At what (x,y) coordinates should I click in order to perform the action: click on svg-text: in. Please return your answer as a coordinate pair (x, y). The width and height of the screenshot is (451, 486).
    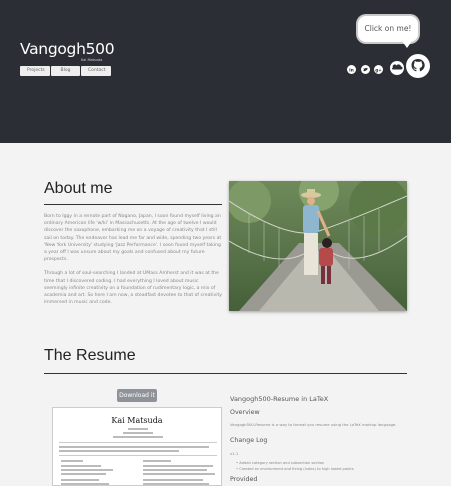
    Looking at the image, I should click on (351, 70).